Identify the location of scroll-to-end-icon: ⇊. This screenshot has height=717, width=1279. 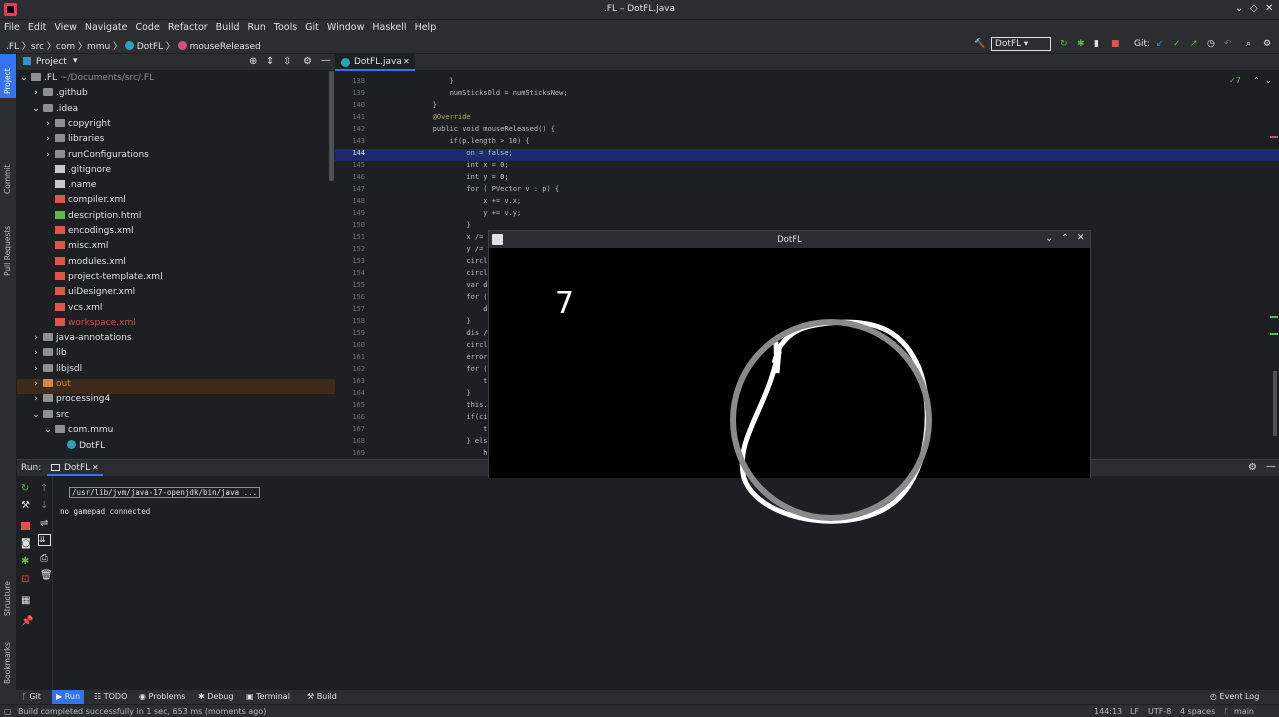
(44, 540).